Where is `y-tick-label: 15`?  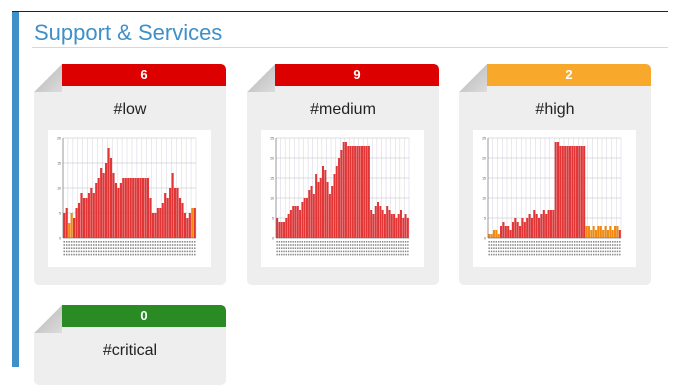 y-tick-label: 15 is located at coordinates (59, 164).